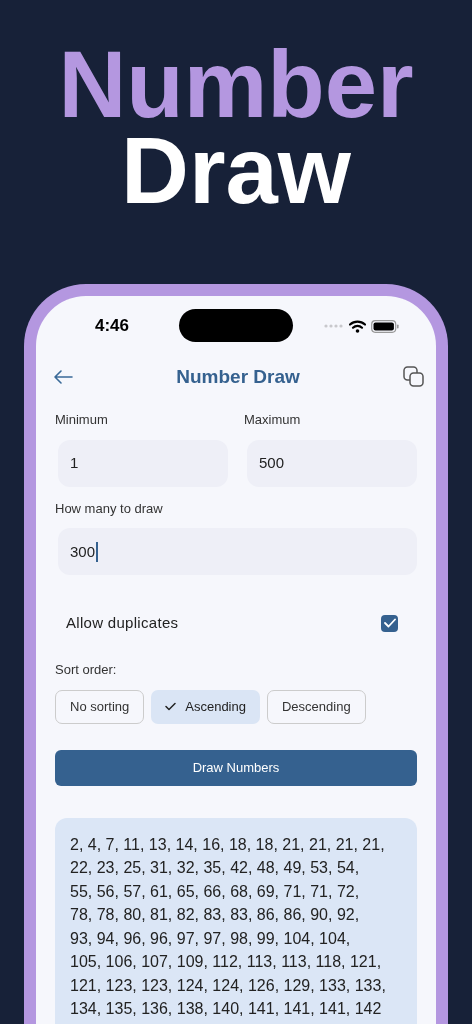 Image resolution: width=472 pixels, height=1024 pixels. Describe the element at coordinates (385, 326) in the screenshot. I see `battery-icon` at that location.